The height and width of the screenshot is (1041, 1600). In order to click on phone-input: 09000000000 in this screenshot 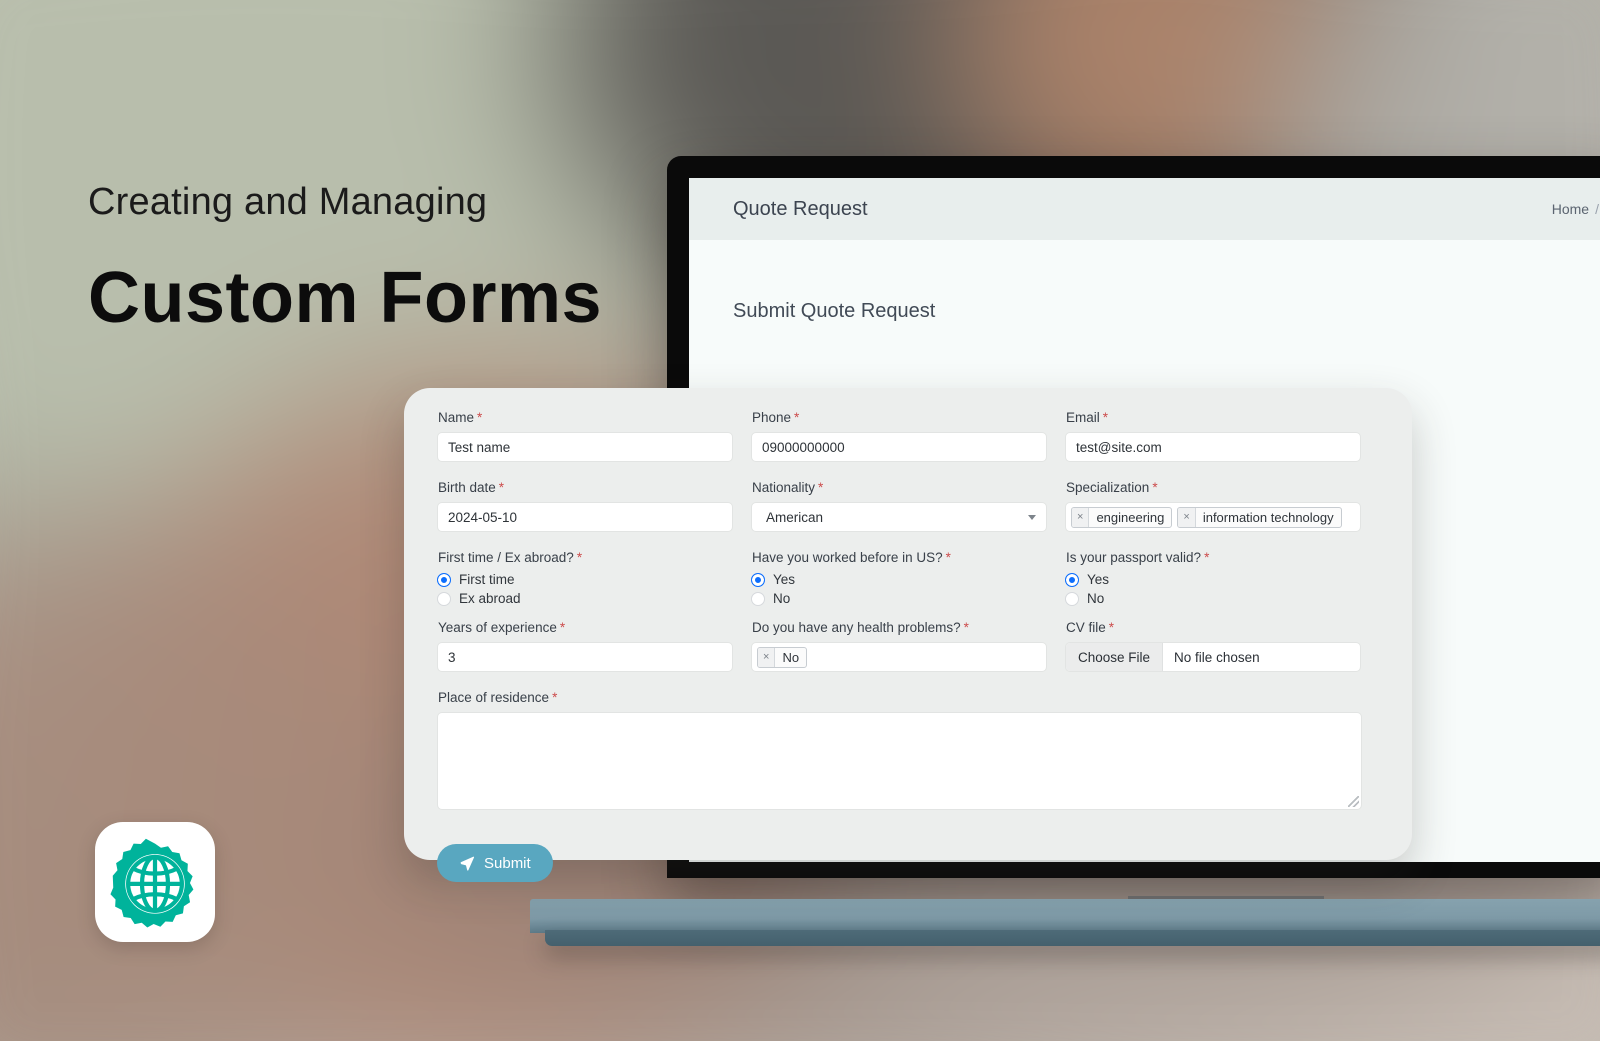, I will do `click(899, 447)`.